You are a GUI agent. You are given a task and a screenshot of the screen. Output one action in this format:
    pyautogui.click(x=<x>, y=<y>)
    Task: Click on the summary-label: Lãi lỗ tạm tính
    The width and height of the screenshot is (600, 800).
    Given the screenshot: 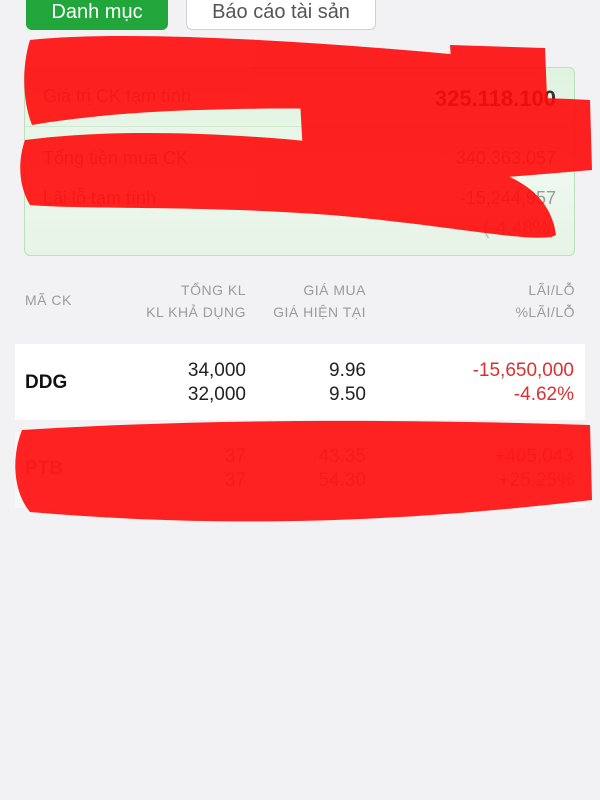 What is the action you would take?
    pyautogui.click(x=100, y=198)
    